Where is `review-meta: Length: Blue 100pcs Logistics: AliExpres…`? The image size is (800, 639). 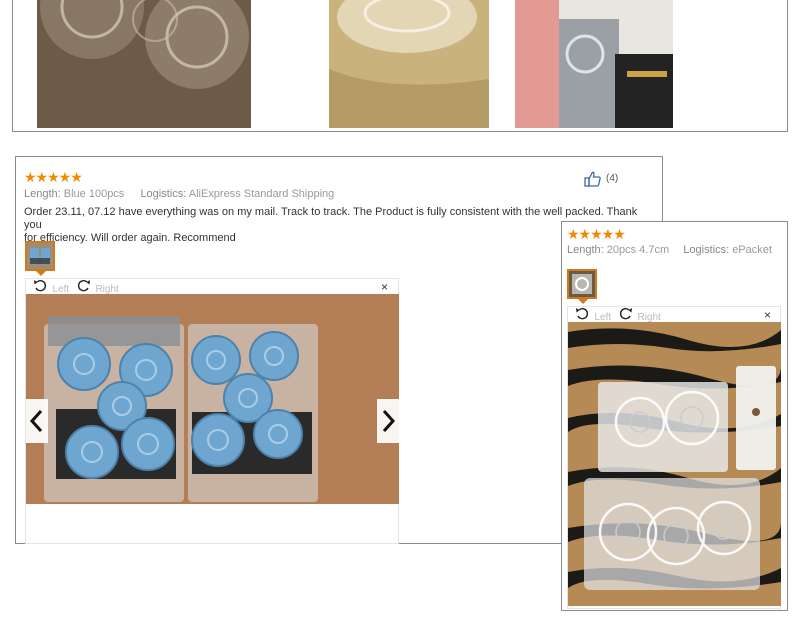 review-meta: Length: Blue 100pcs Logistics: AliExpres… is located at coordinates (179, 194).